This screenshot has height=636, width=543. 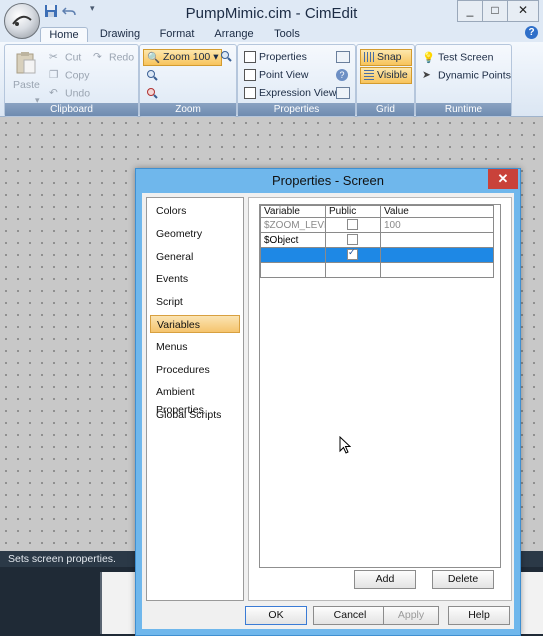 What do you see at coordinates (503, 179) in the screenshot?
I see `dialog-close-button: ✕` at bounding box center [503, 179].